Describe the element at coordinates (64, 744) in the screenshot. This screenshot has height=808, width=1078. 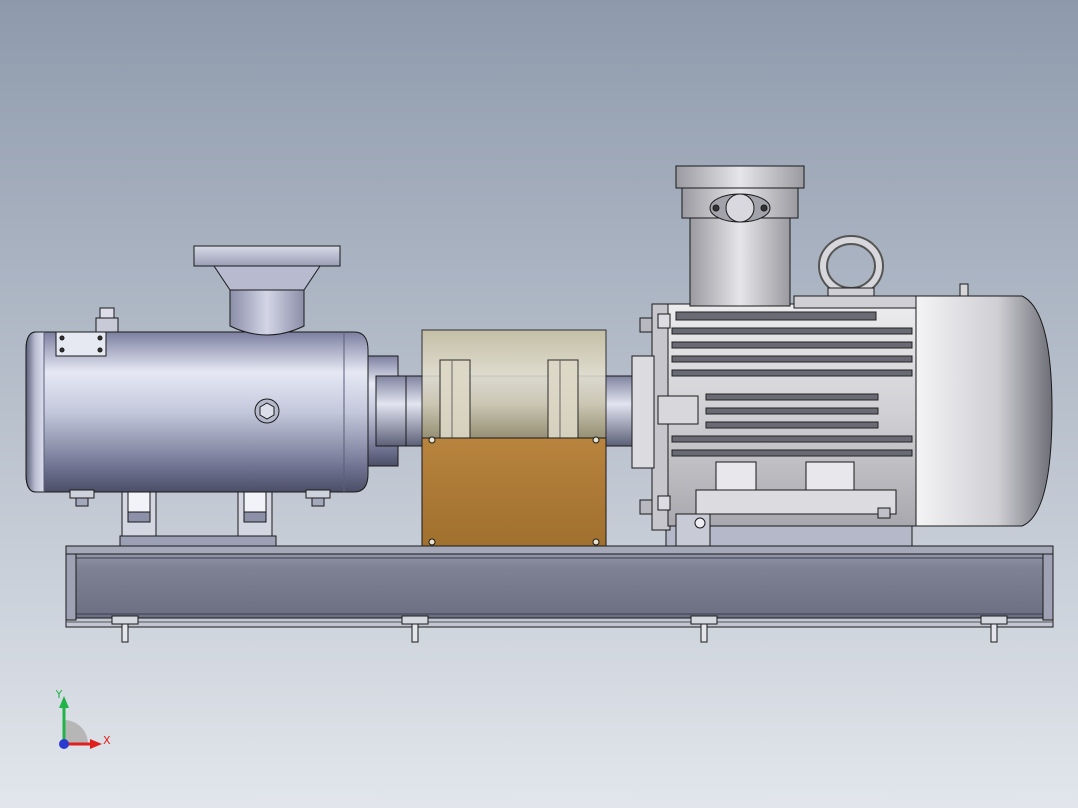
I see `z-axis-dot-icon` at that location.